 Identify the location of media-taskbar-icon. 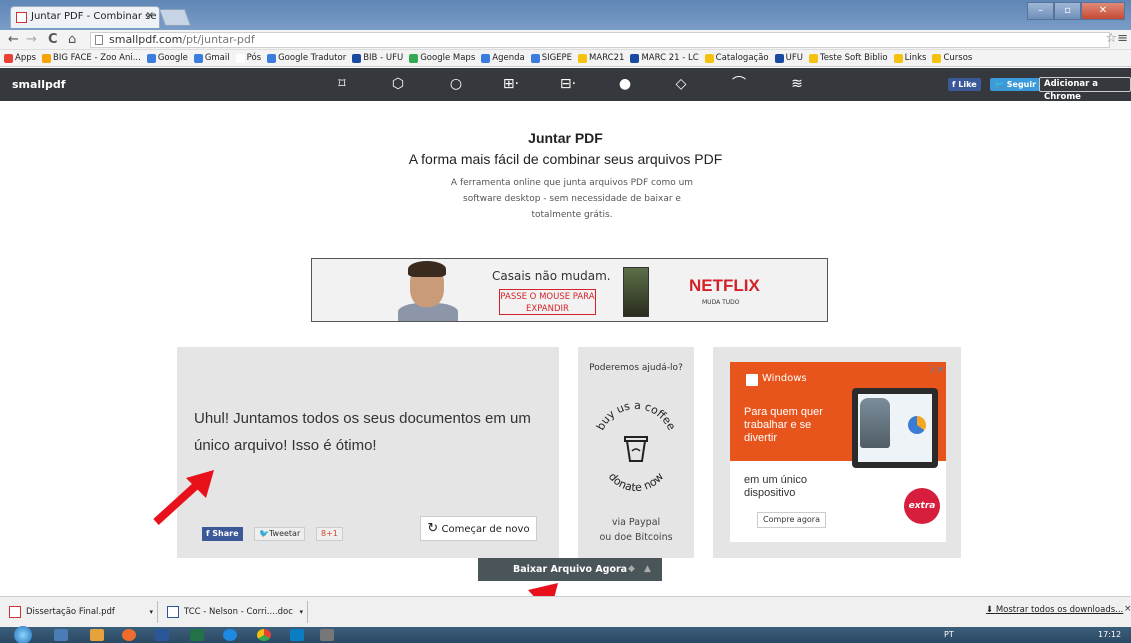
(97, 635).